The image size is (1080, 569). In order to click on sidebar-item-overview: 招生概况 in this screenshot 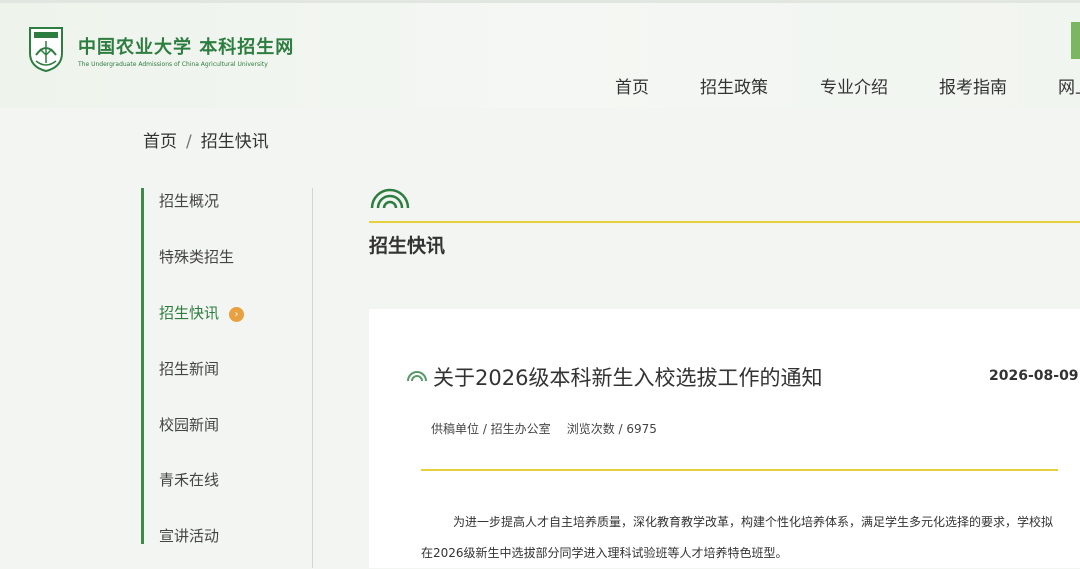, I will do `click(189, 200)`.